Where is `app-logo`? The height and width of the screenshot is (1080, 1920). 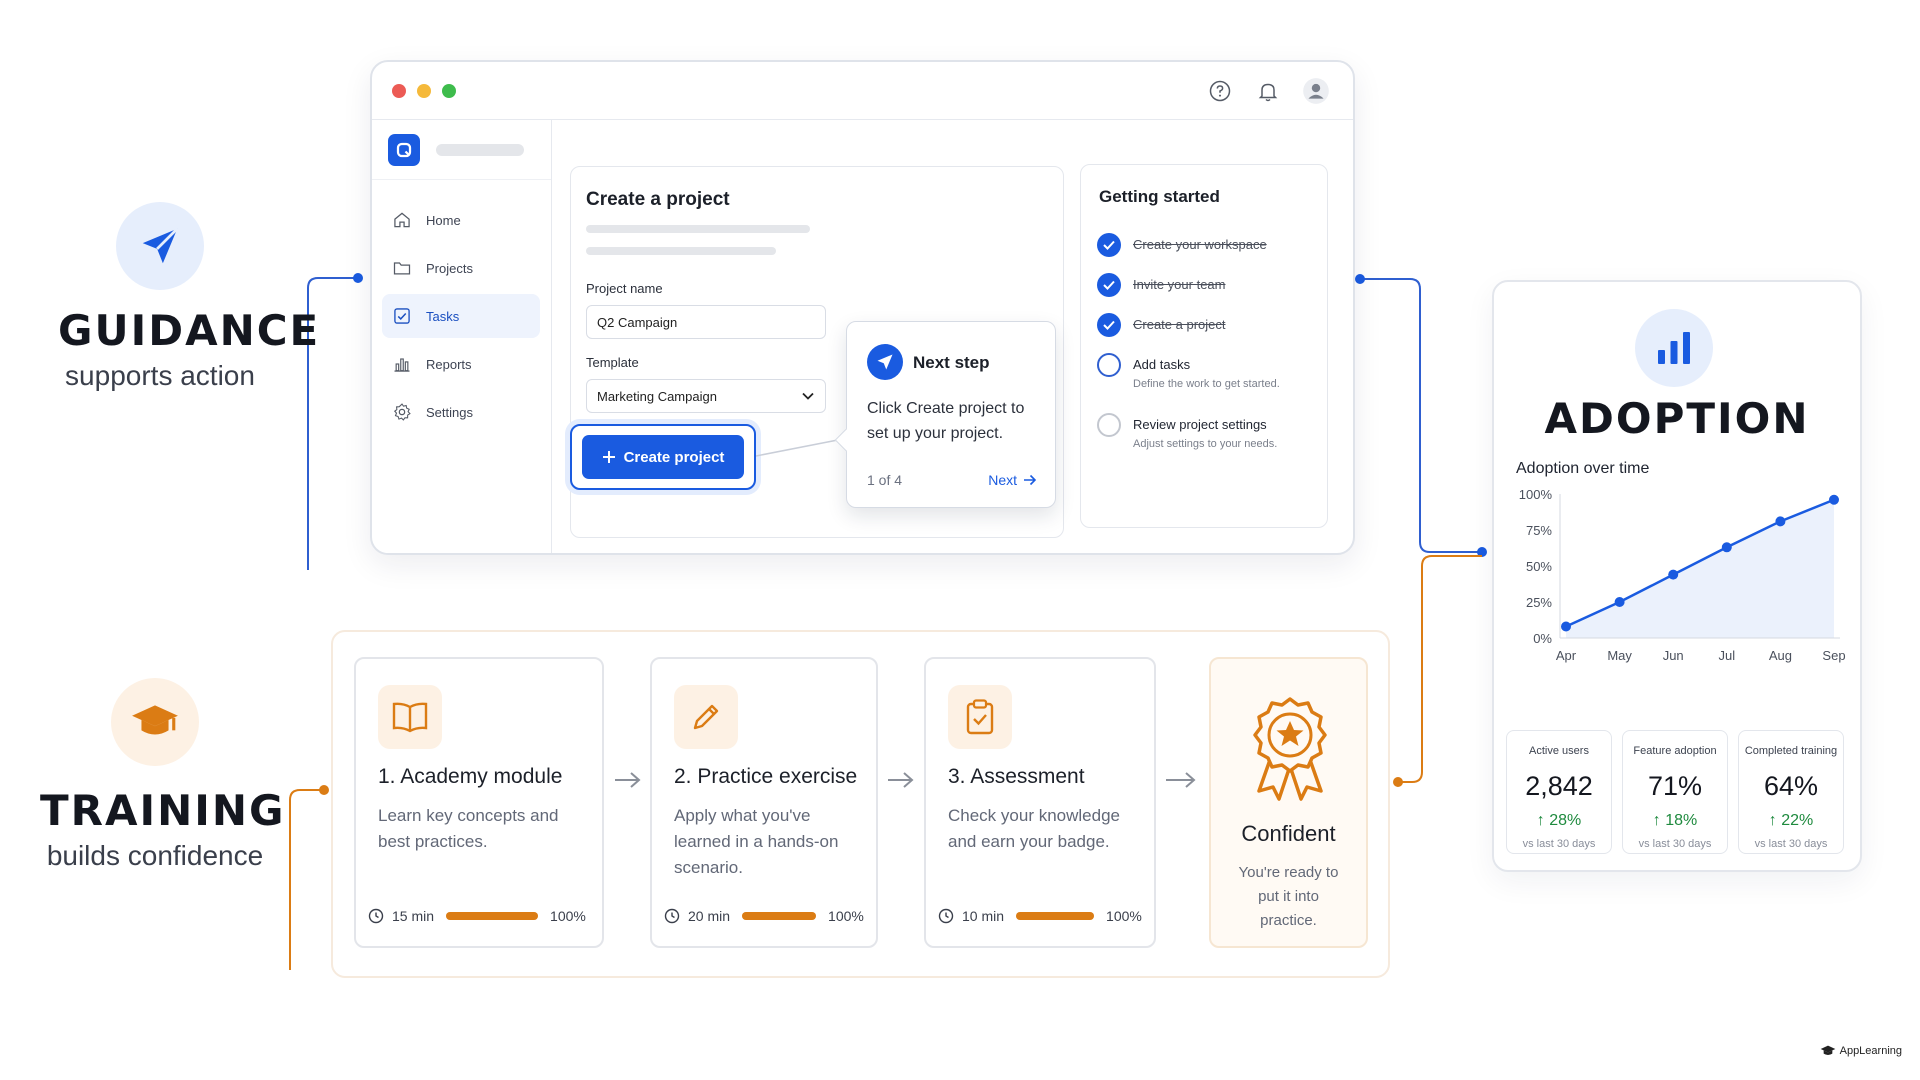 app-logo is located at coordinates (404, 150).